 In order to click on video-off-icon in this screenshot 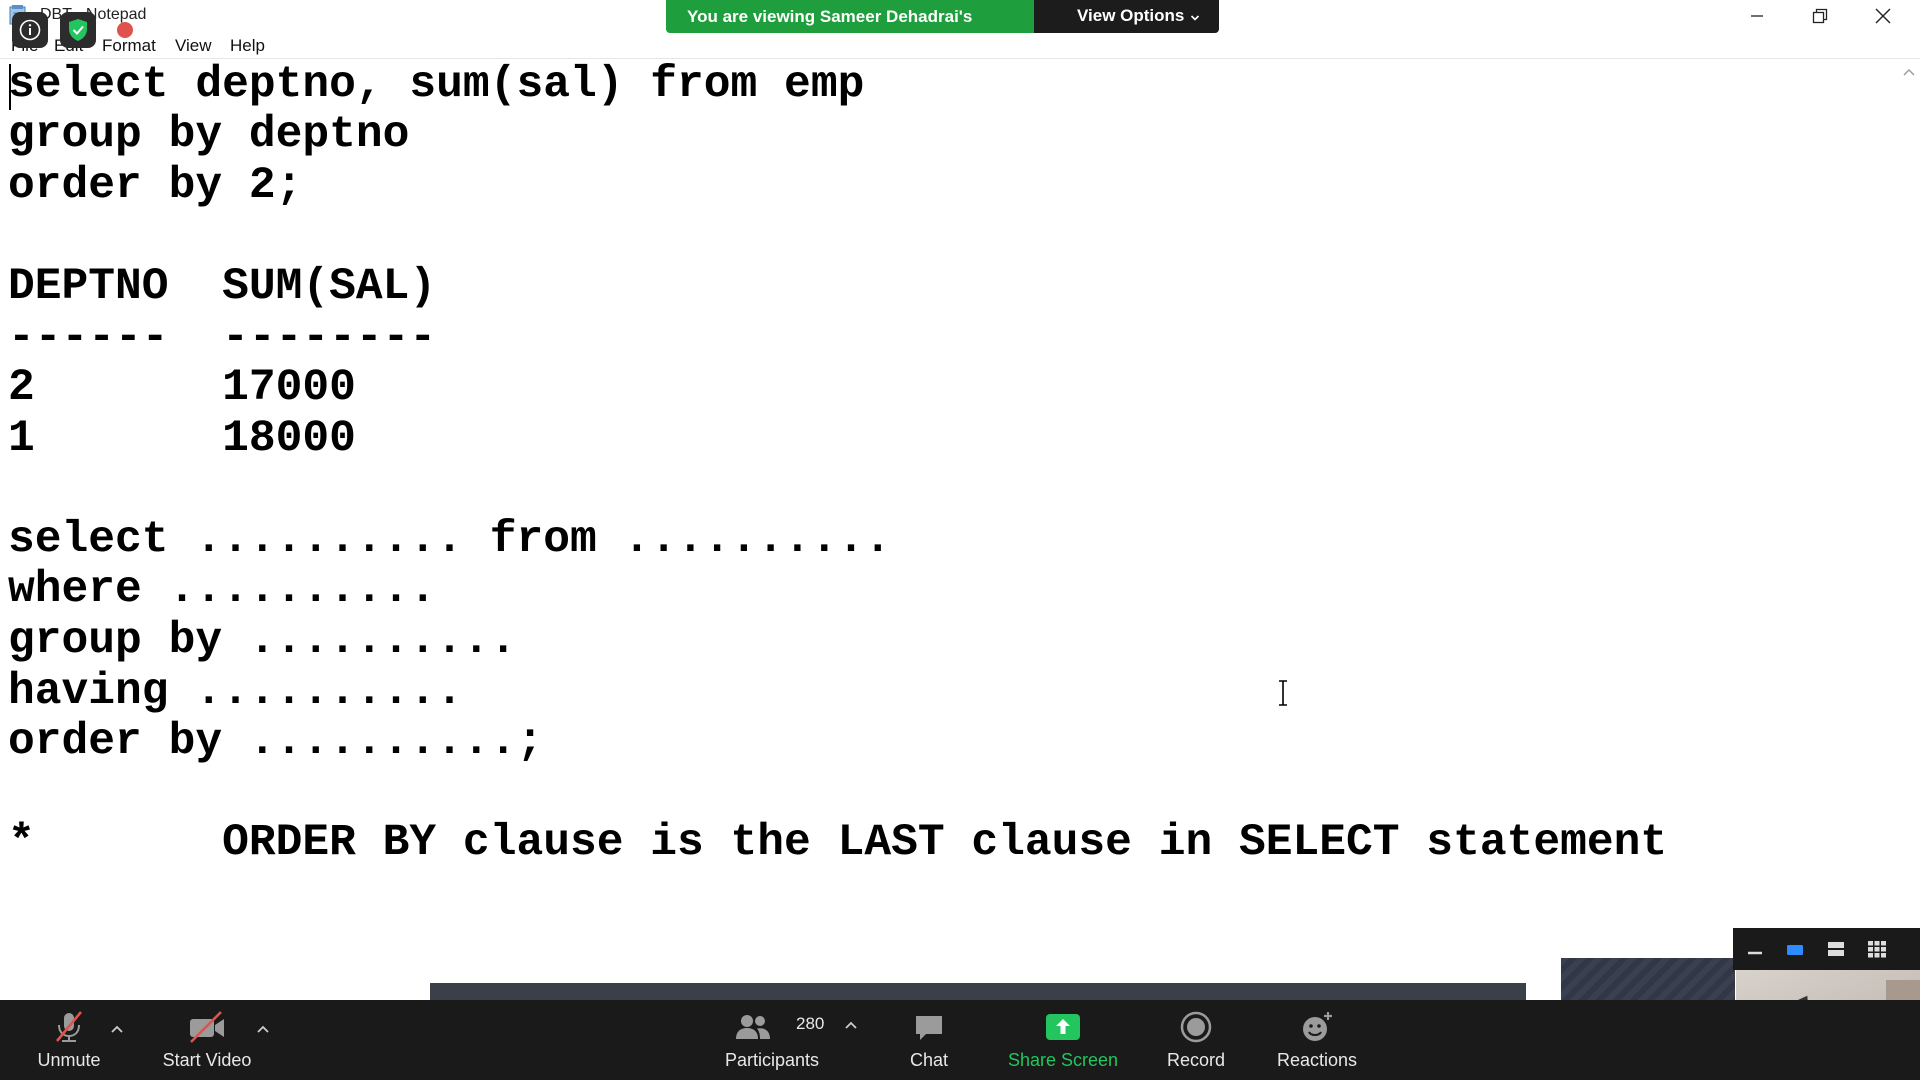, I will do `click(207, 1027)`.